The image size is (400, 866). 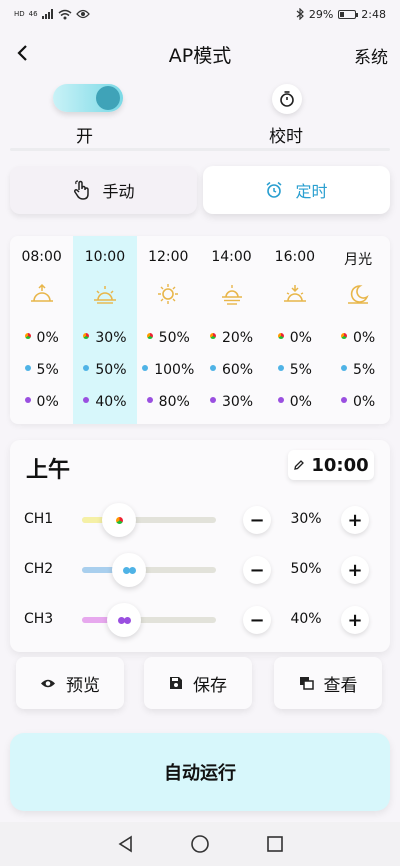 I want to click on stopwatch-icon, so click(x=287, y=99).